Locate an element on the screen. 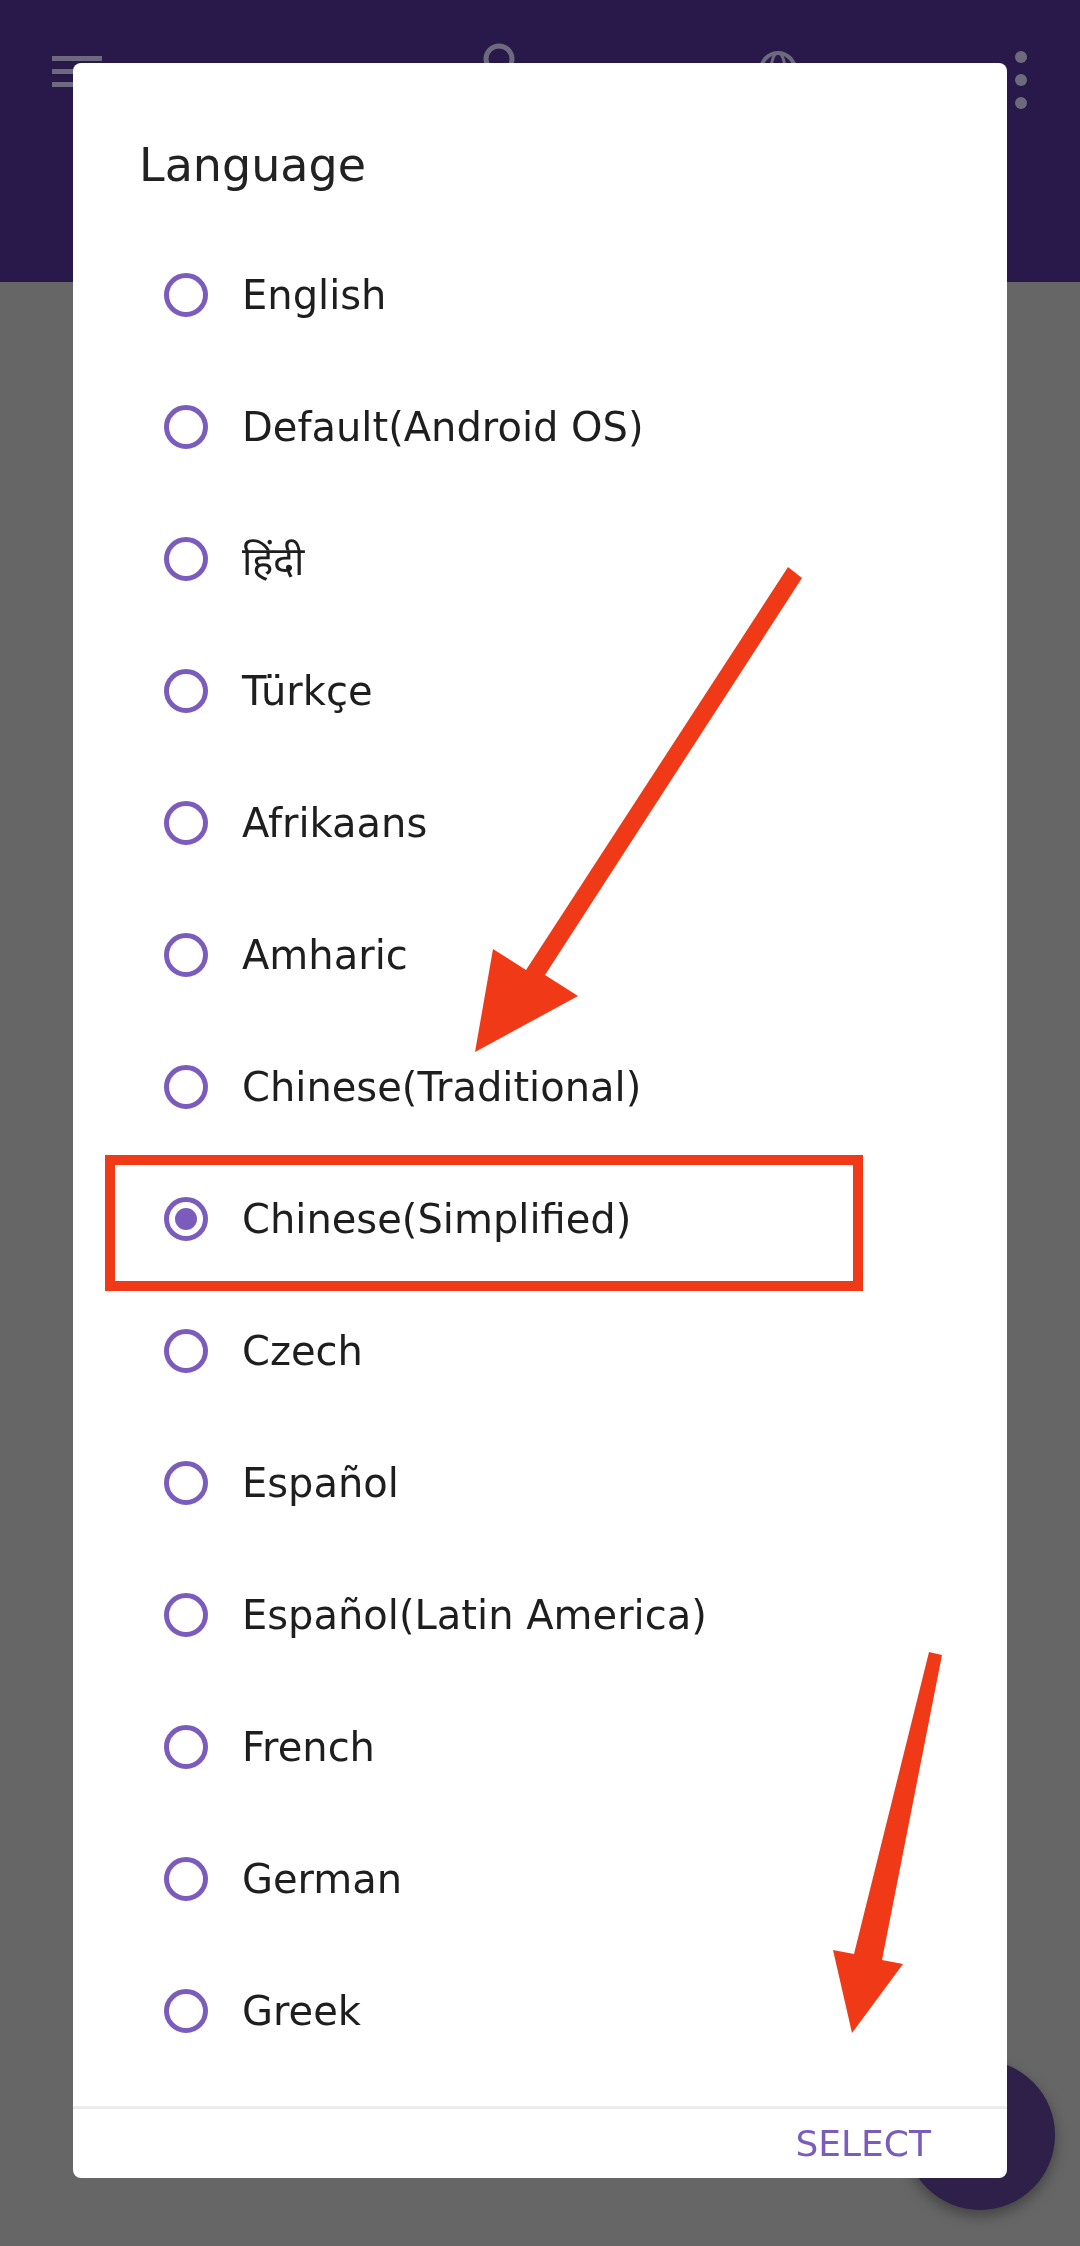 The width and height of the screenshot is (1080, 2246). dialog-title: Language is located at coordinates (252, 165).